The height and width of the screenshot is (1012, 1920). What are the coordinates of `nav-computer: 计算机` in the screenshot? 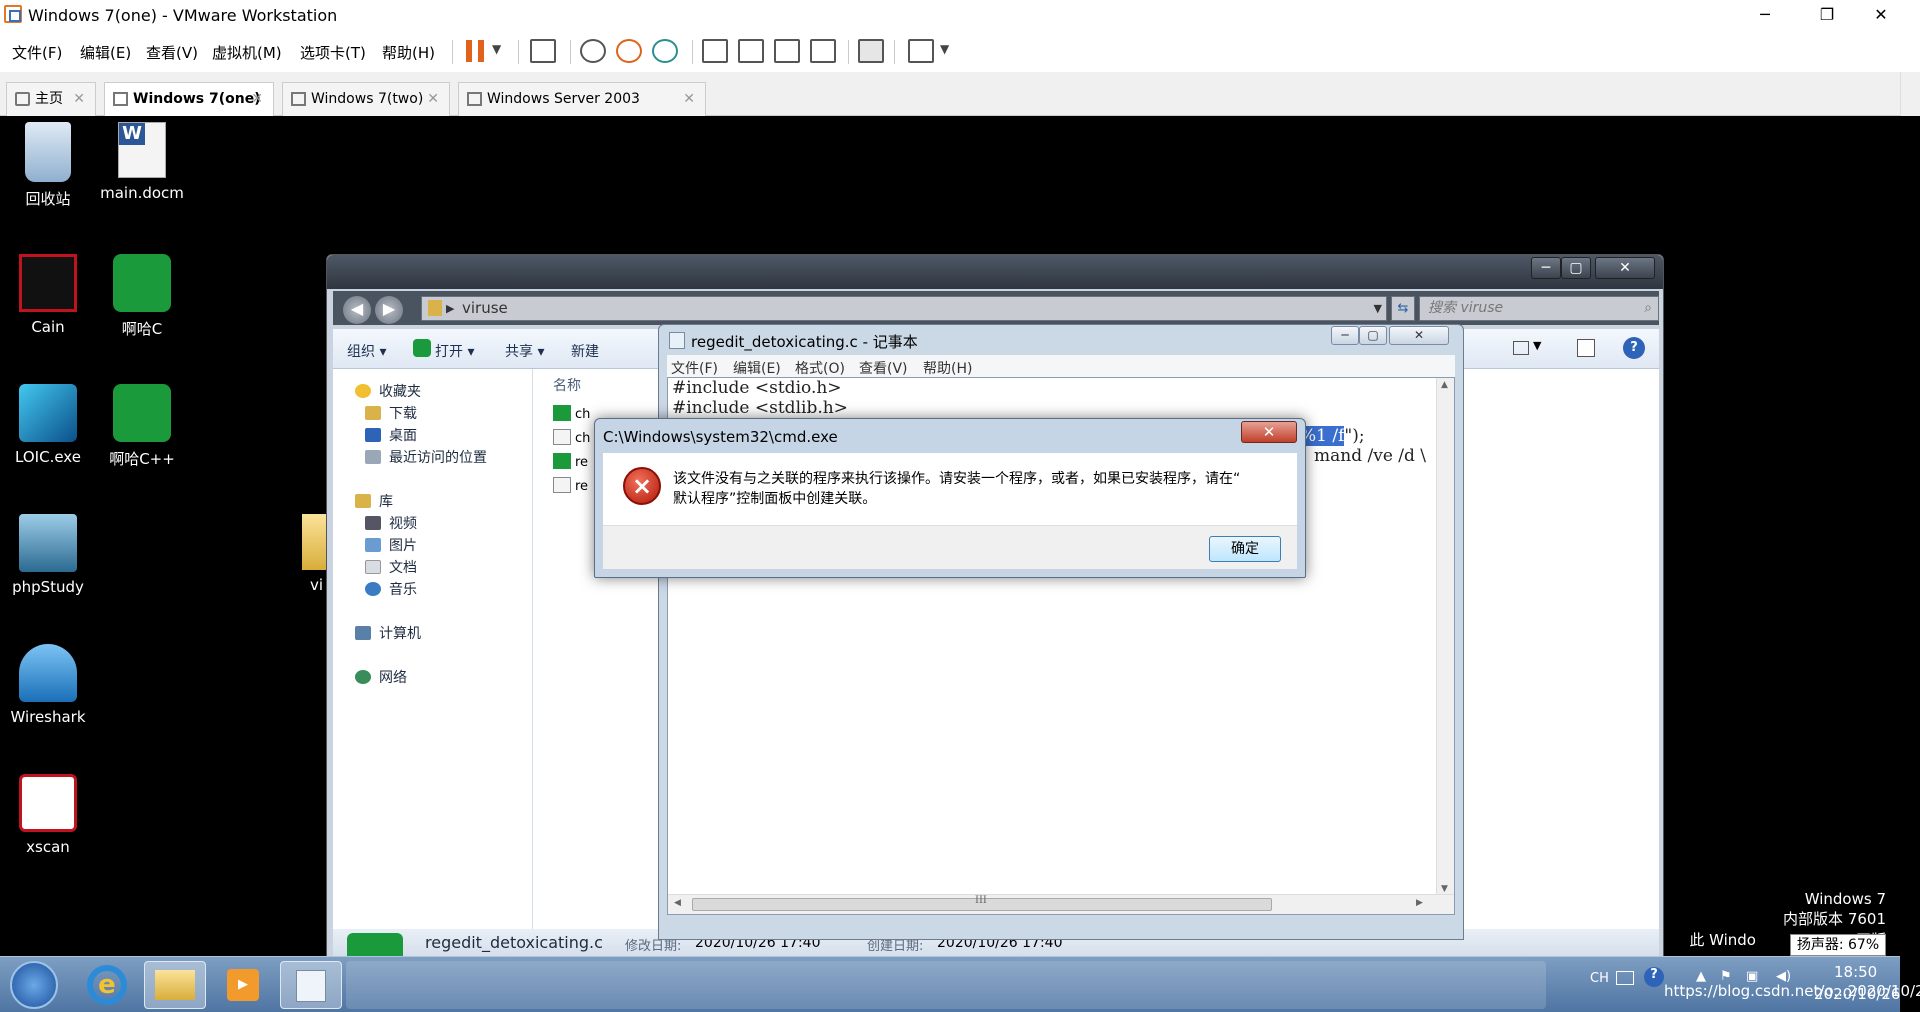 It's located at (388, 633).